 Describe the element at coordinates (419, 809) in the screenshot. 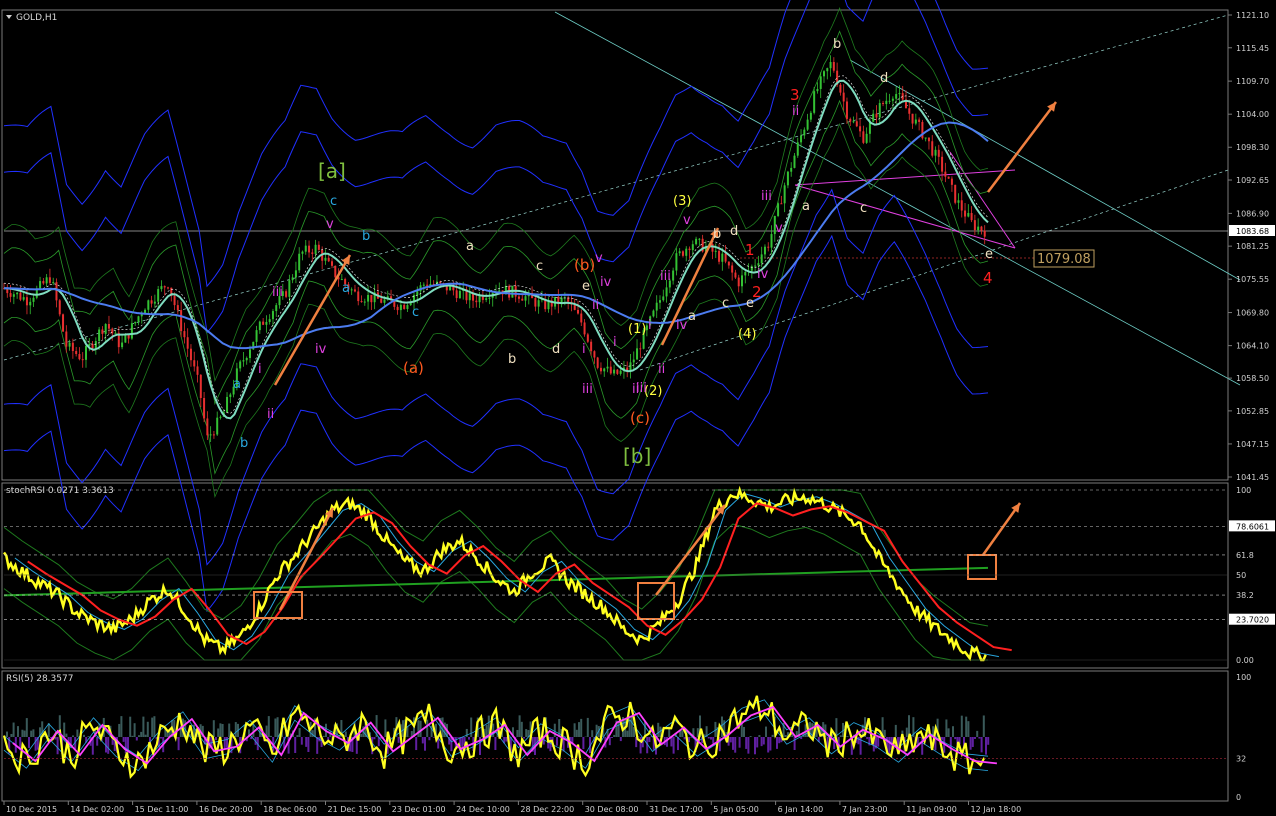

I see `time-tick-label: 23 Dec 01:00` at that location.